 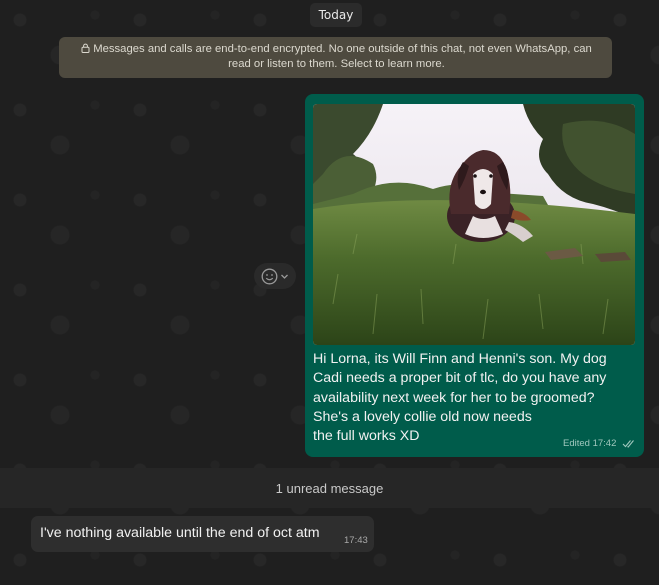 I want to click on outgoing-message-meta: Edited 17:42, so click(x=599, y=443).